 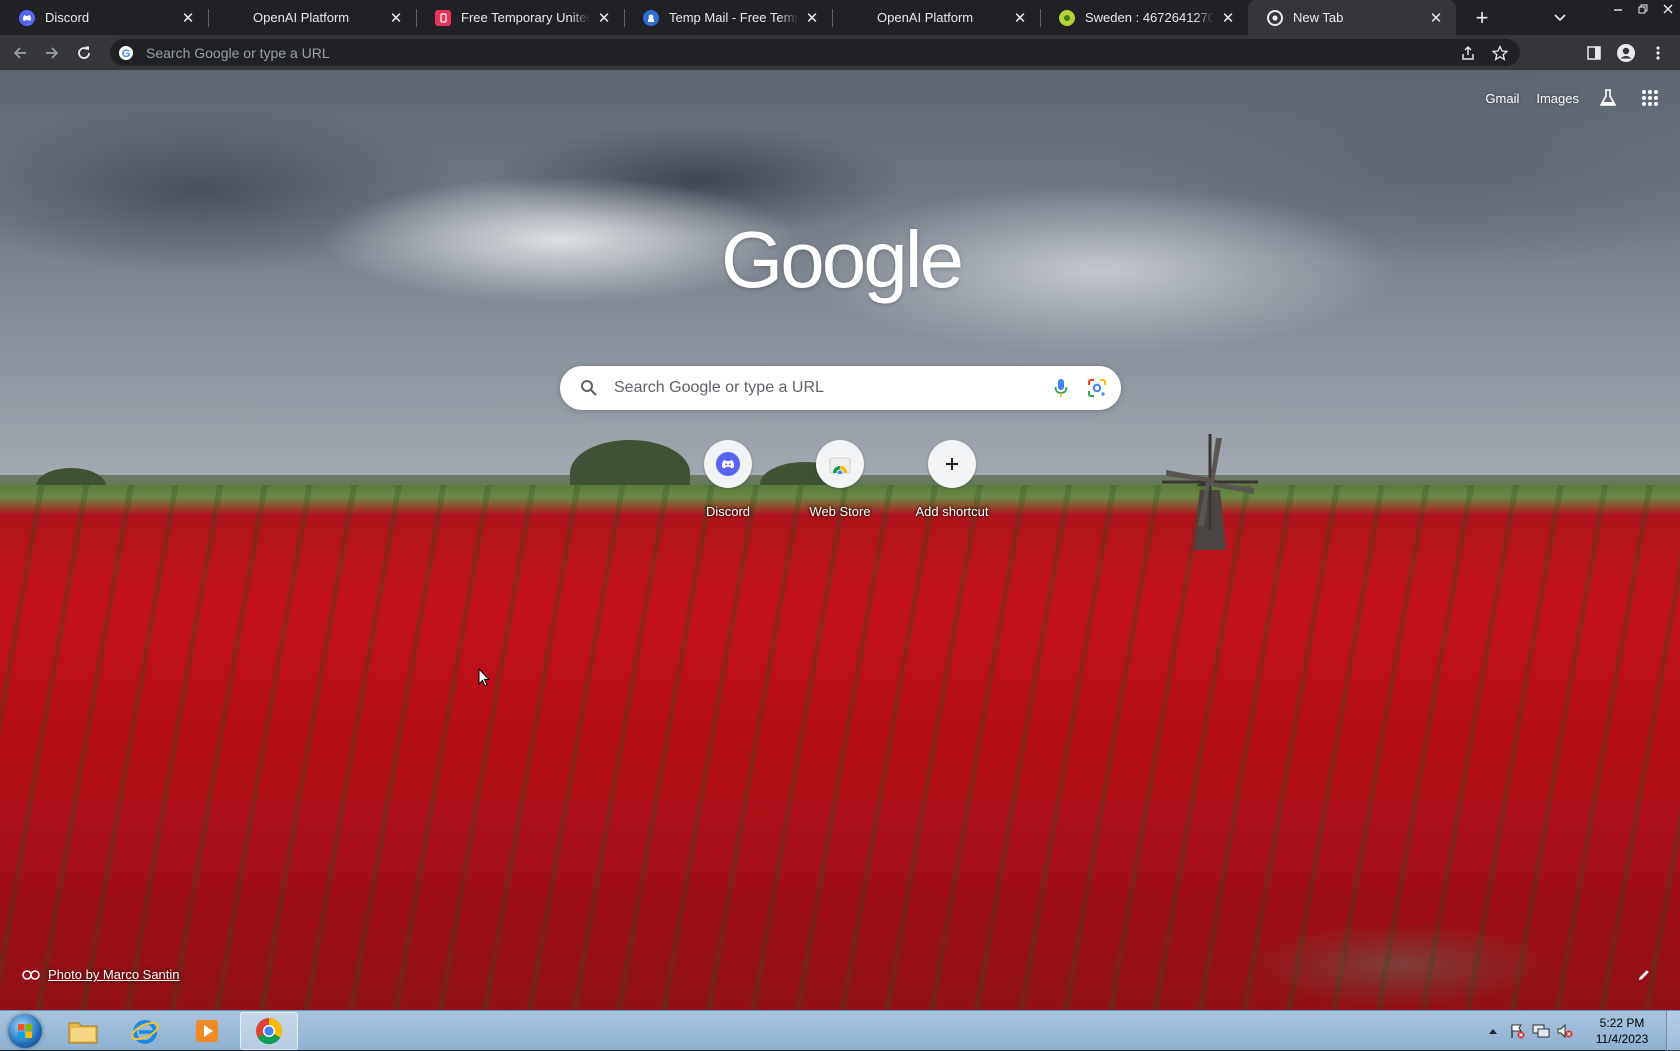 I want to click on profile-button, so click(x=1626, y=53).